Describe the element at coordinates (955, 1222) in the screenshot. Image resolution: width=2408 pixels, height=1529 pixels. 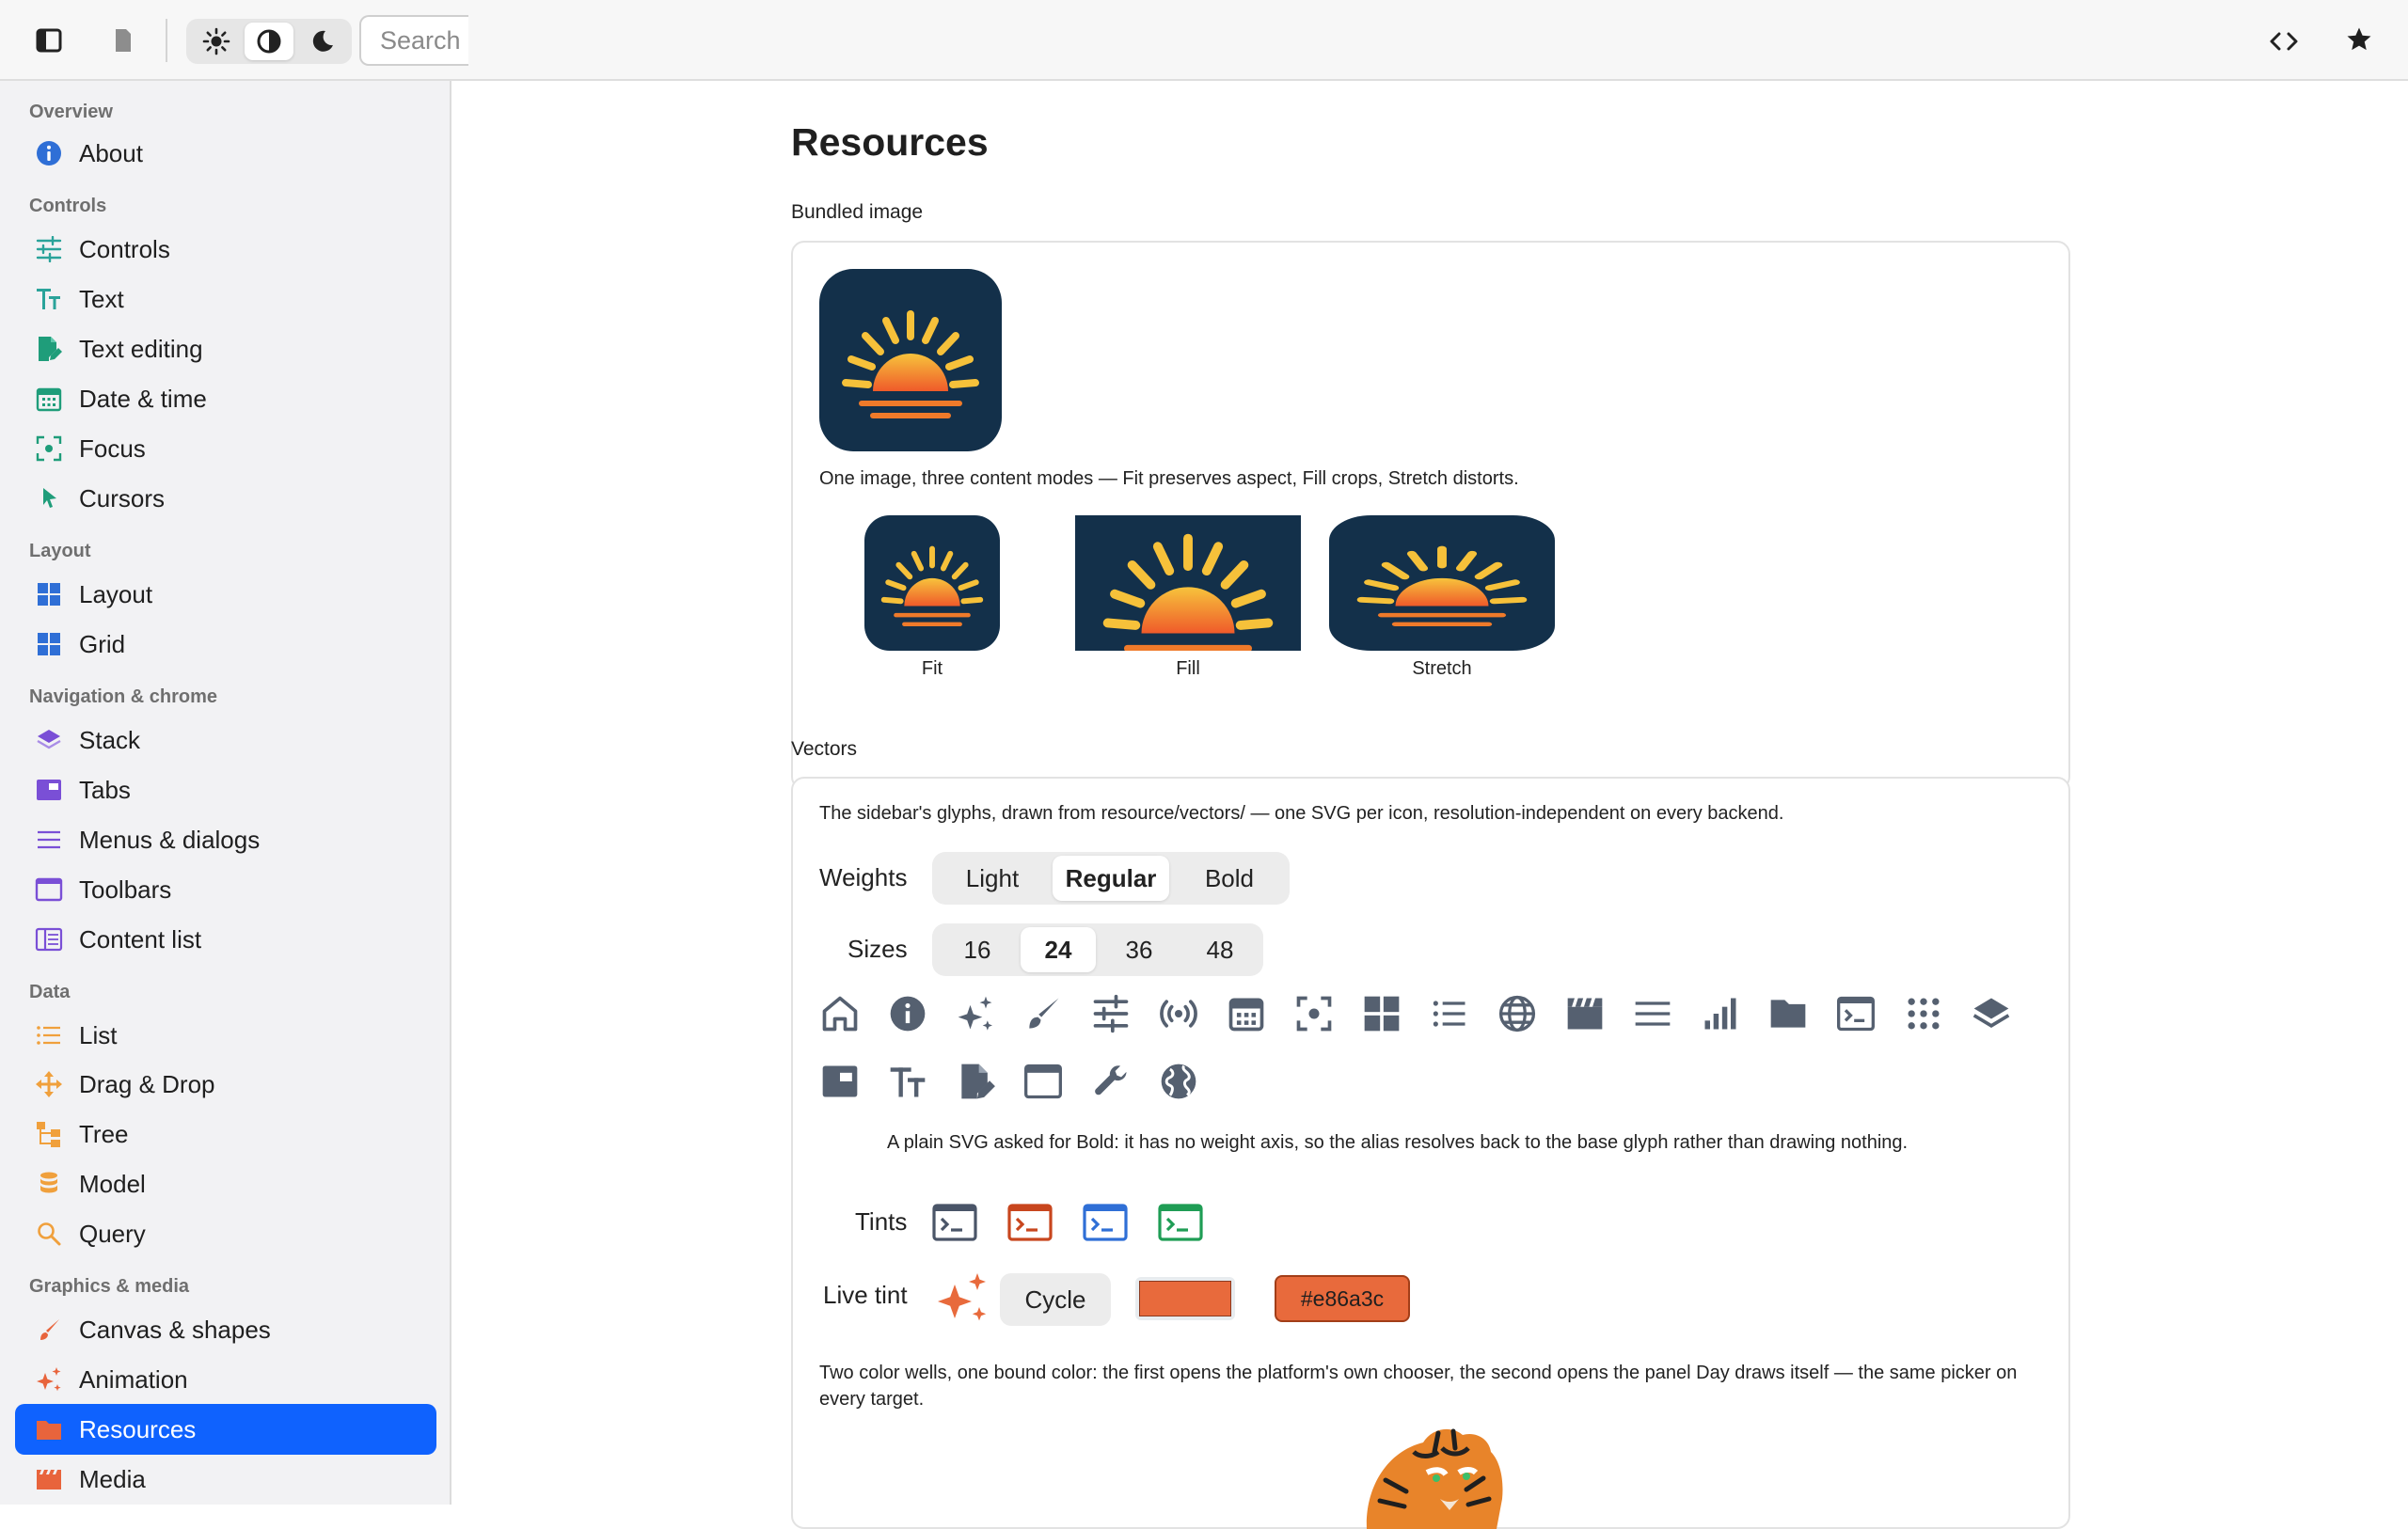
I see `terminal-gray-icon` at that location.